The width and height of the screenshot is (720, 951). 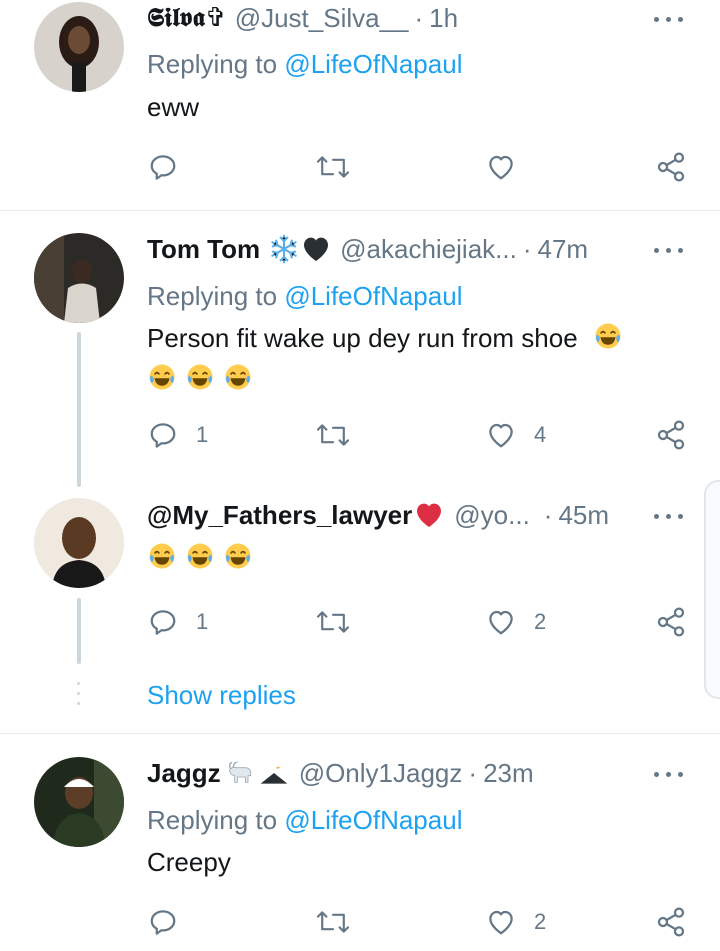 I want to click on scroll-handle, so click(x=712, y=589).